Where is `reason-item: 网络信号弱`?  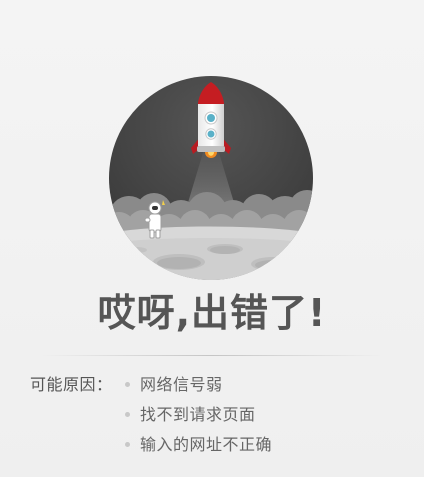
reason-item: 网络信号弱 is located at coordinates (174, 385).